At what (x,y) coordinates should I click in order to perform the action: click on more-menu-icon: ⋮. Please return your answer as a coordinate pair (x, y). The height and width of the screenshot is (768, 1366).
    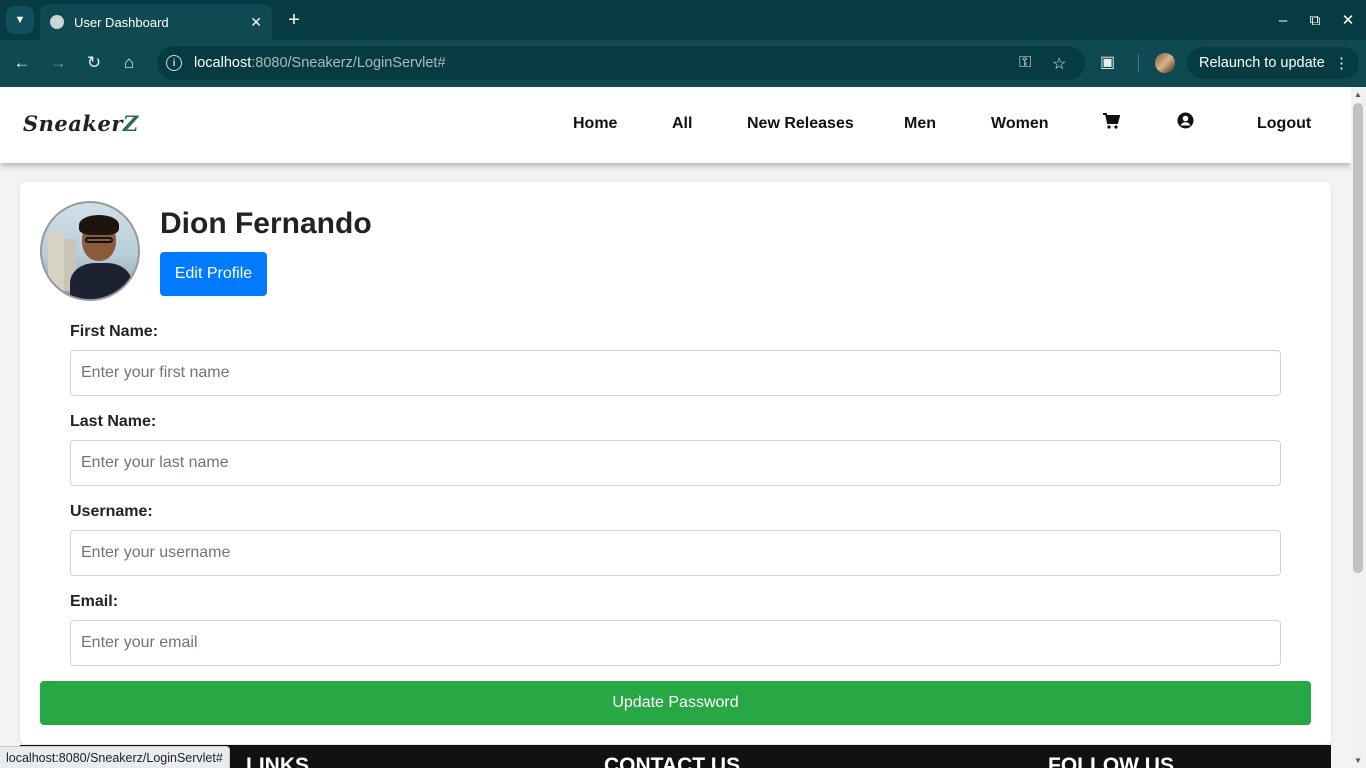
    Looking at the image, I should click on (1341, 63).